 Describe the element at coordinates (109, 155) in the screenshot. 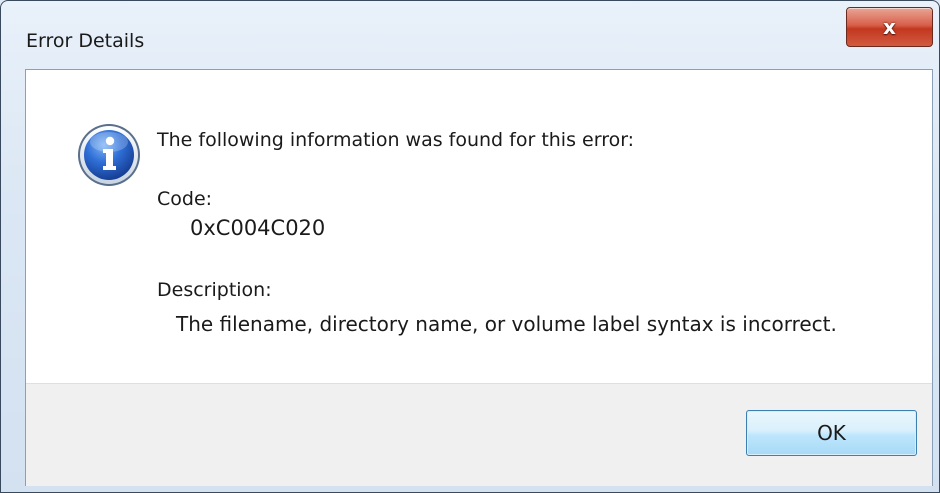

I see `information-icon` at that location.